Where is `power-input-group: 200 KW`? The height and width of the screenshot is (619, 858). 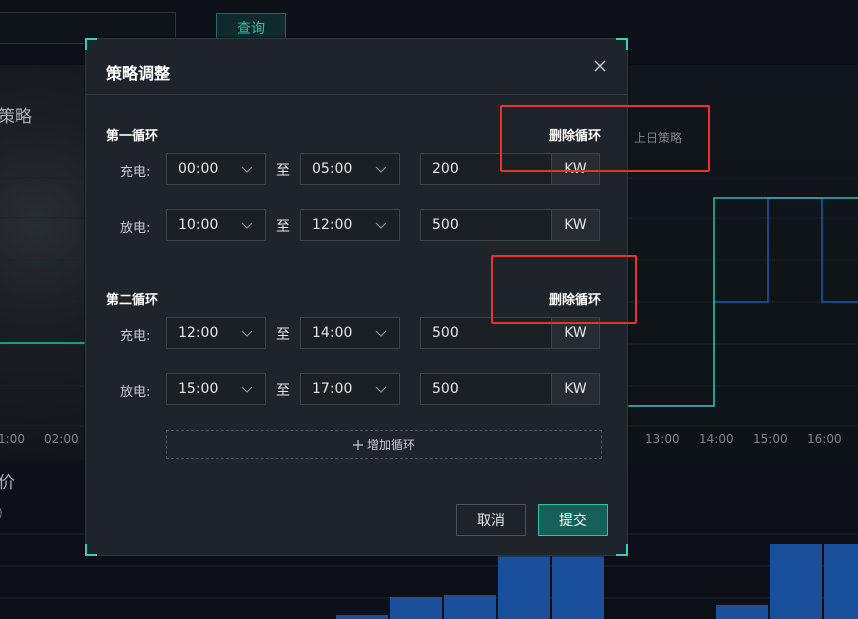 power-input-group: 200 KW is located at coordinates (510, 169).